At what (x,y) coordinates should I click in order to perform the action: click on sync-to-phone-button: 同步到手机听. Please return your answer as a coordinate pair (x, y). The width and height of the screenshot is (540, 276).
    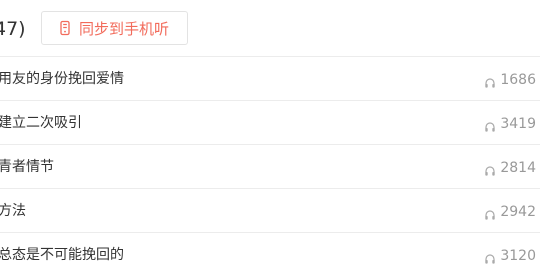
    Looking at the image, I should click on (114, 28).